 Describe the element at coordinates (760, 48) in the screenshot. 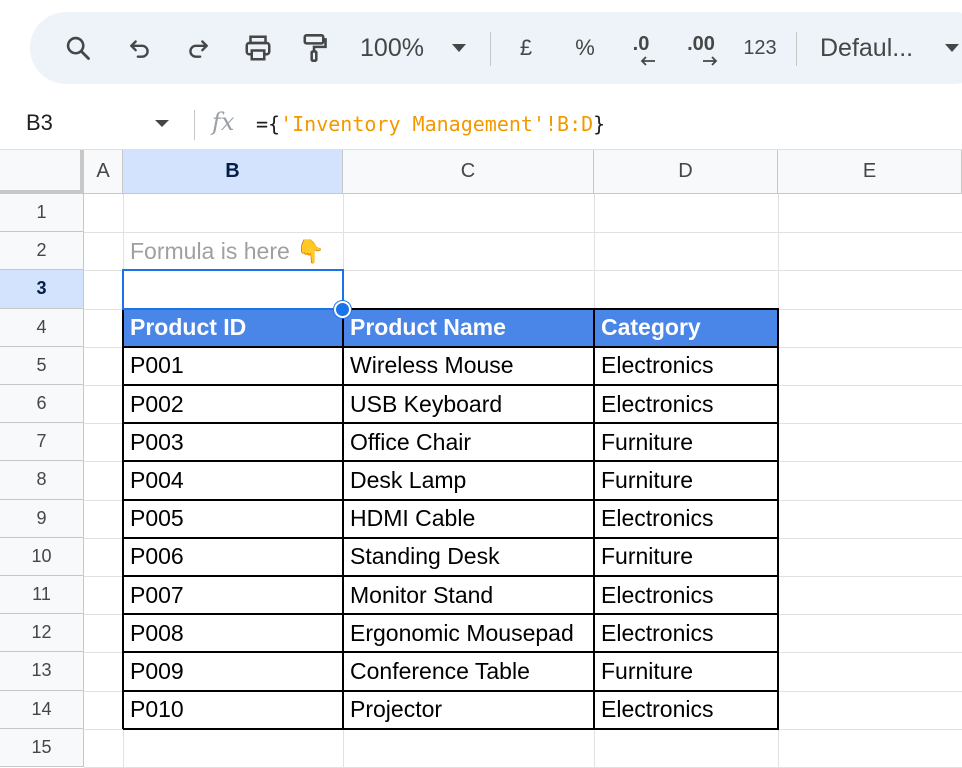

I see `number-format-button: 123` at that location.